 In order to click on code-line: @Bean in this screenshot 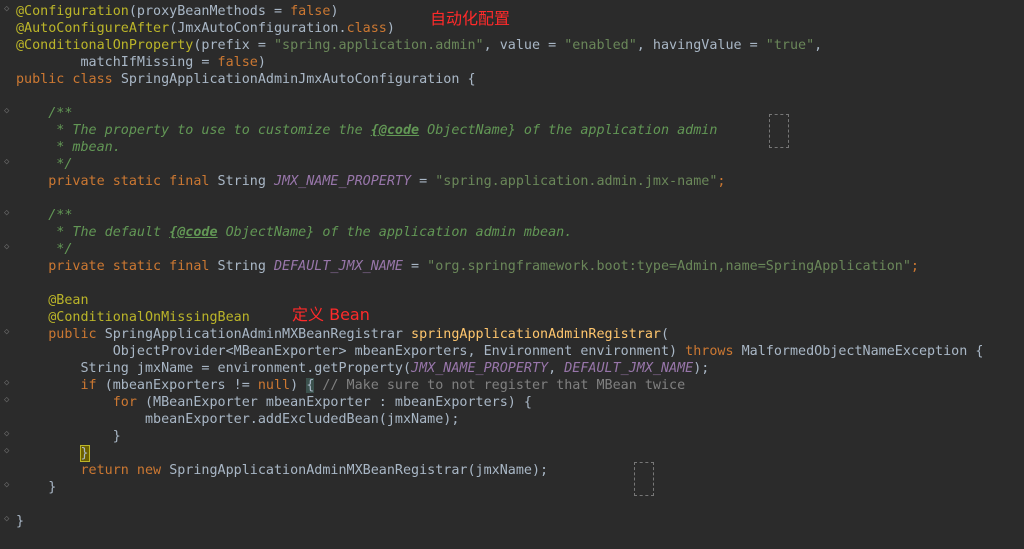, I will do `click(52, 300)`.